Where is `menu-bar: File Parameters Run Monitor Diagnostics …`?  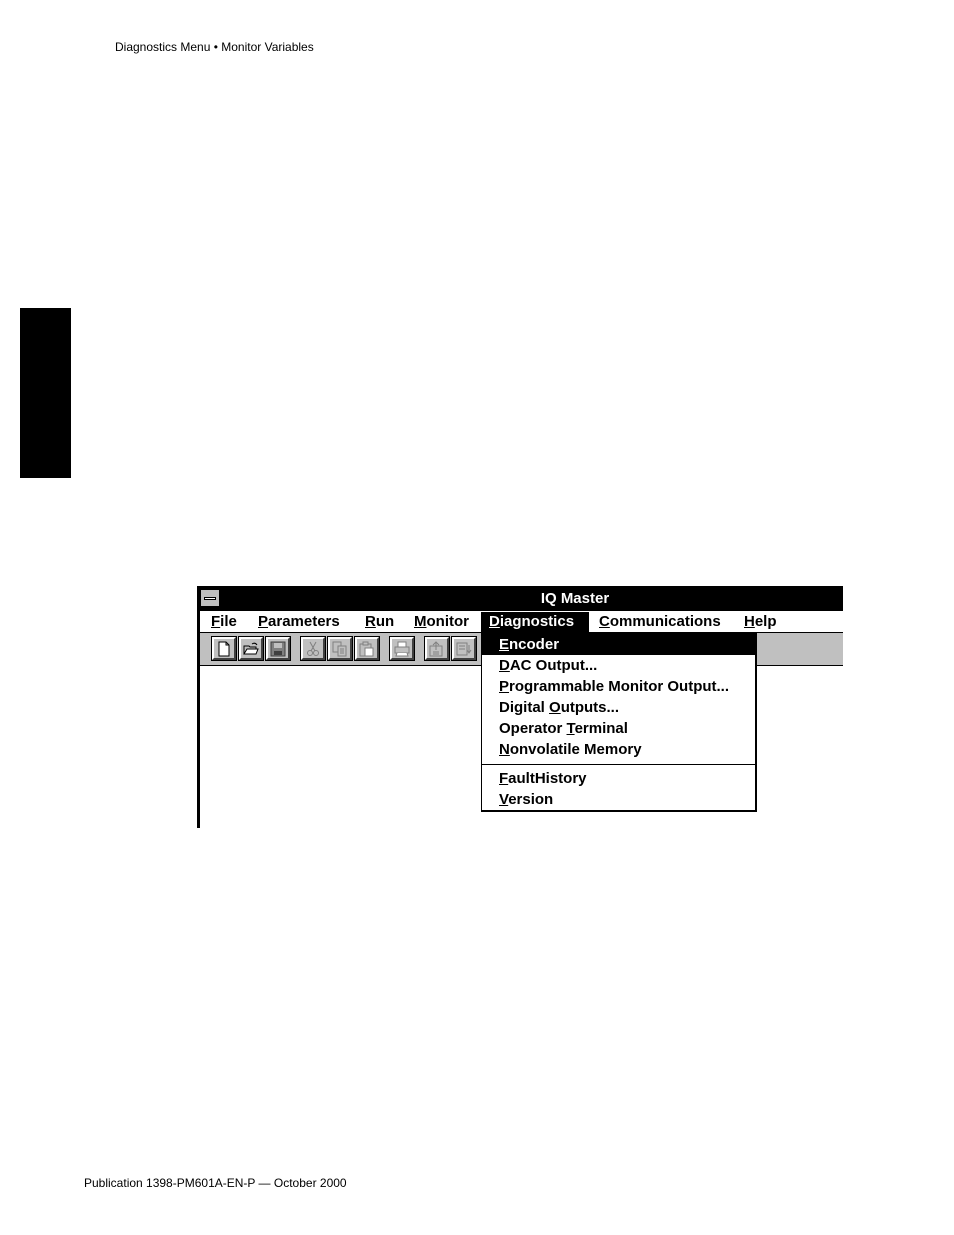 menu-bar: File Parameters Run Monitor Diagnostics … is located at coordinates (521, 622).